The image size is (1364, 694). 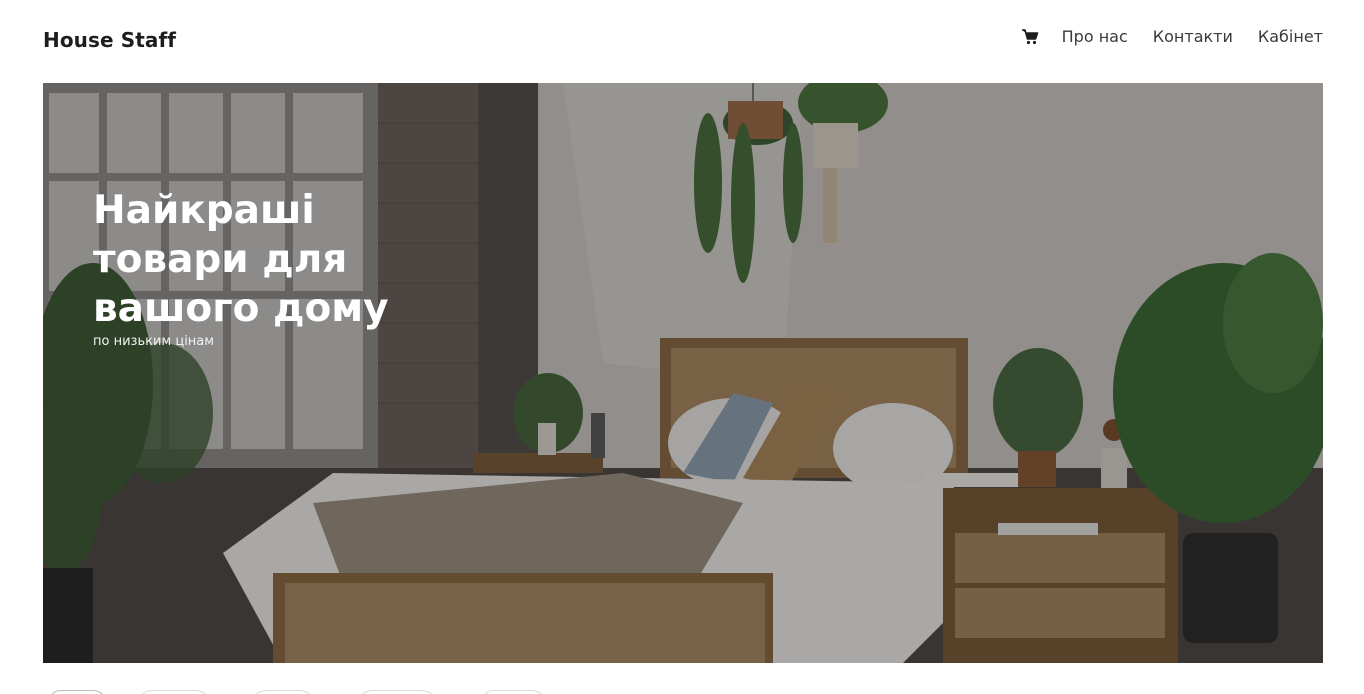 I want to click on main-nav: Про нас Контакти Кабінет, so click(x=1172, y=36).